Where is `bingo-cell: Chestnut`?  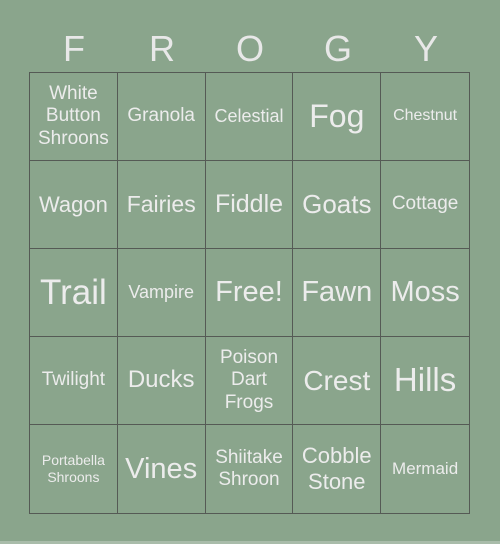
bingo-cell: Chestnut is located at coordinates (425, 117).